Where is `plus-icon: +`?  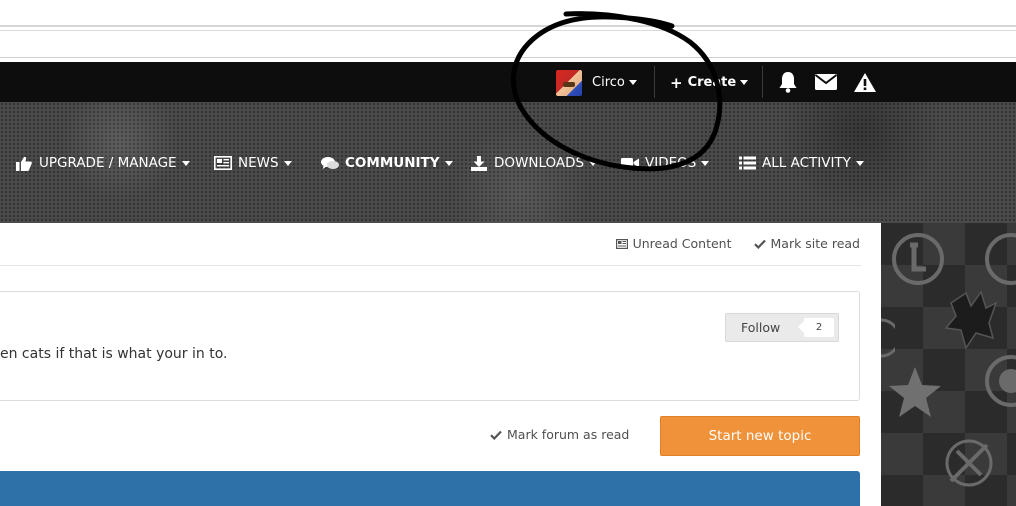
plus-icon: + is located at coordinates (676, 82).